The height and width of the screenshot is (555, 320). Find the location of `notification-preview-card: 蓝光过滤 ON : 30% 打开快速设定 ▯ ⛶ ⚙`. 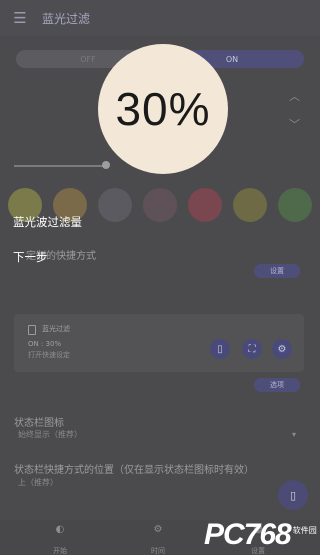

notification-preview-card: 蓝光过滤 ON : 30% 打开快速设定 ▯ ⛶ ⚙ is located at coordinates (159, 343).